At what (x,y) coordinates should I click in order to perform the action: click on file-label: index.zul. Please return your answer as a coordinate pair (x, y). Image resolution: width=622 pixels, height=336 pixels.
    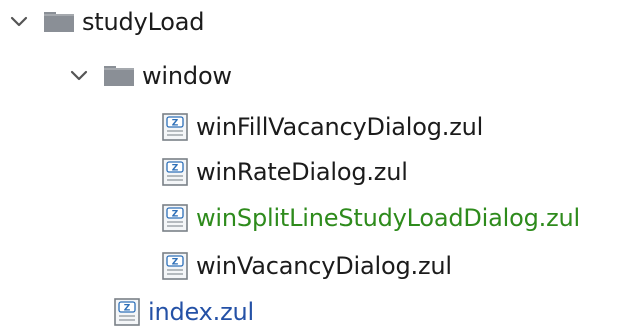
    Looking at the image, I should click on (201, 312).